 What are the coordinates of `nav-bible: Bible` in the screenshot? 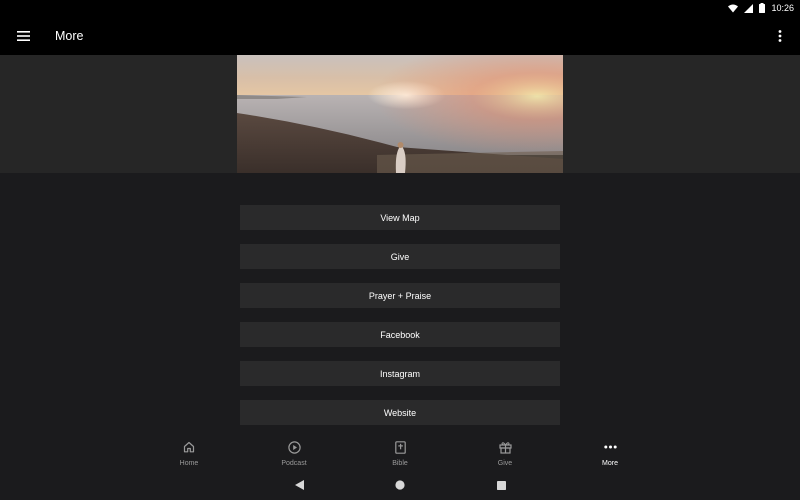 It's located at (400, 452).